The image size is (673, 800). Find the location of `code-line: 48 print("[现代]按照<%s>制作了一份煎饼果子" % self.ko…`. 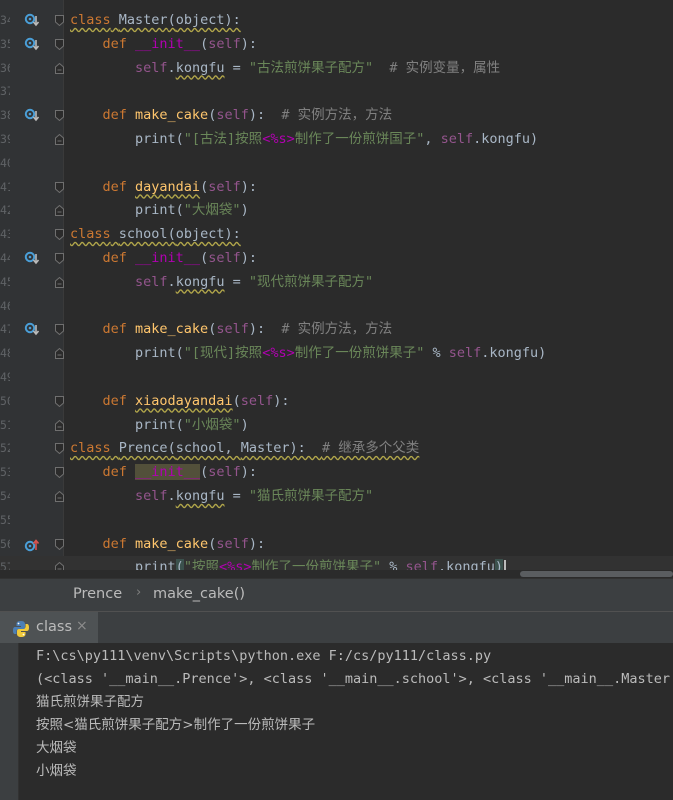

code-line: 48 print("[现代]按照<%s>制作了一份煎饼果子" % self.ko… is located at coordinates (336, 354).